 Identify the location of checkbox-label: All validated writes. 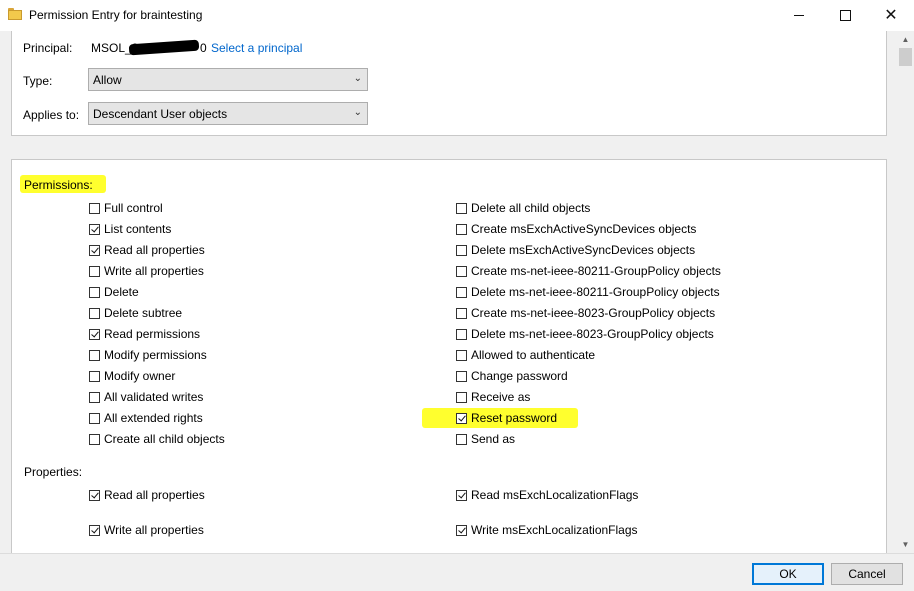
(154, 397).